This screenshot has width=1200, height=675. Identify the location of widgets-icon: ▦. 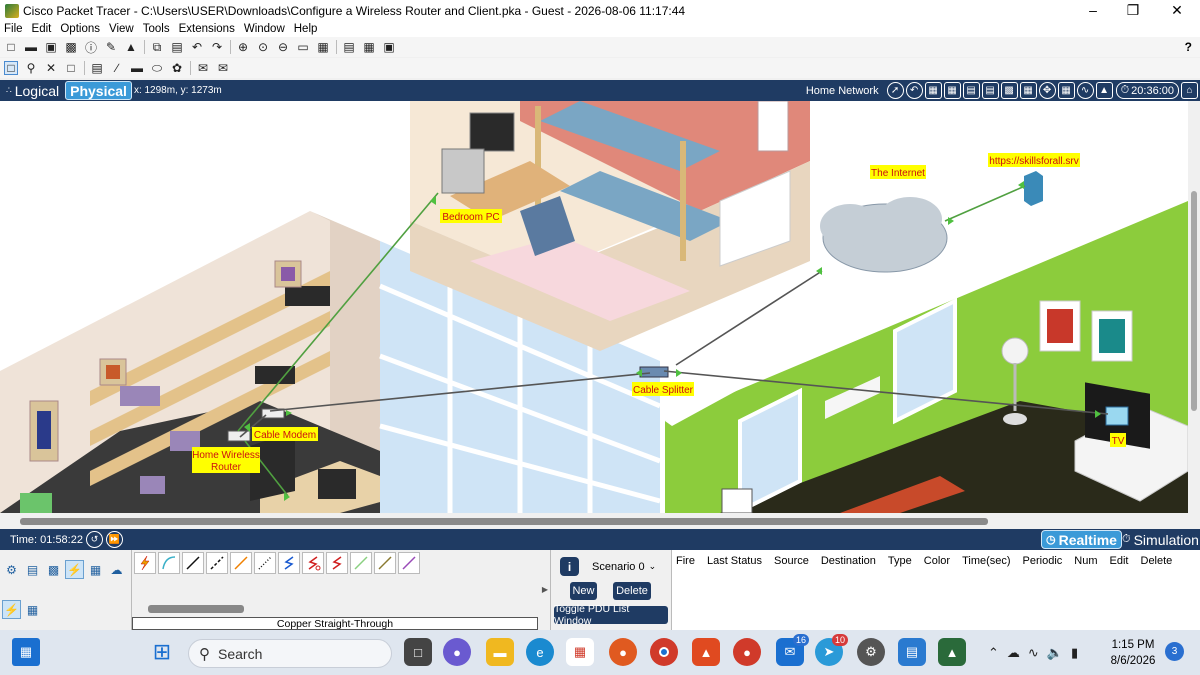
(26, 652).